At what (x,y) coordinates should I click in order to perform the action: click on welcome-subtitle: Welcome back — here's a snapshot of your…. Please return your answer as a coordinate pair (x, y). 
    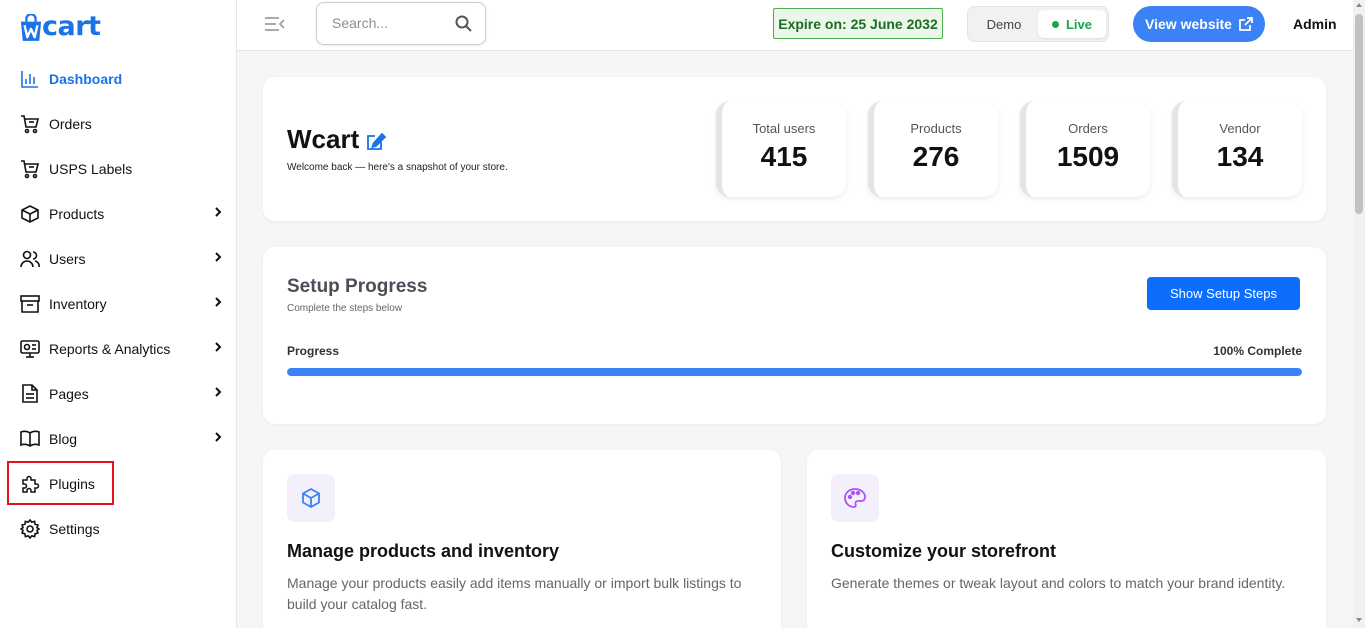
    Looking at the image, I should click on (397, 167).